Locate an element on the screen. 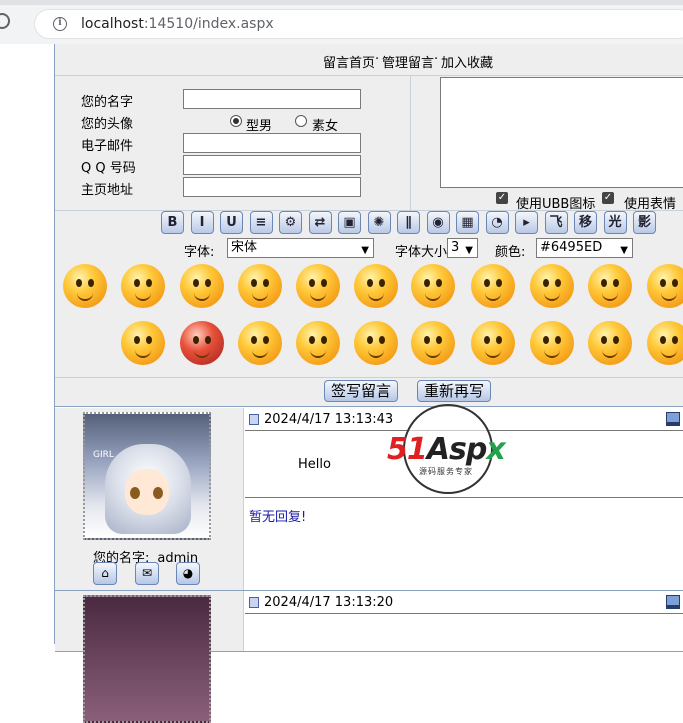 This screenshot has width=683, height=723. font-size-value: 3 is located at coordinates (455, 247).